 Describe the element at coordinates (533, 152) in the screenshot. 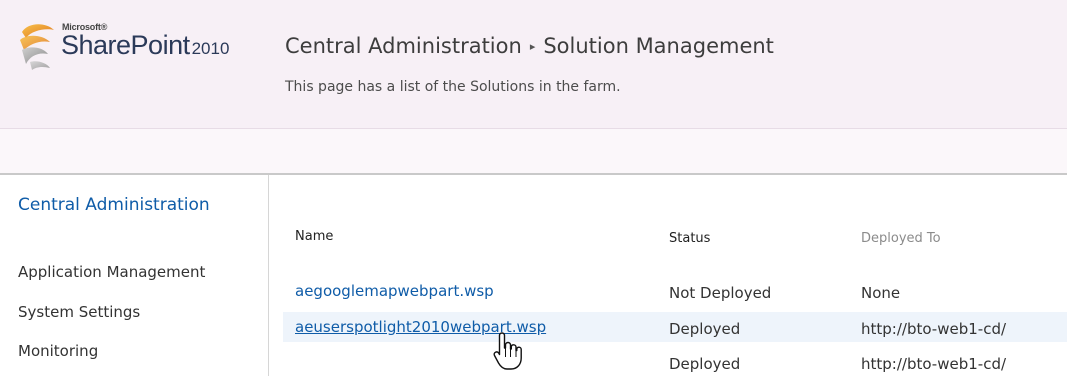

I see `ribbon-strip` at that location.